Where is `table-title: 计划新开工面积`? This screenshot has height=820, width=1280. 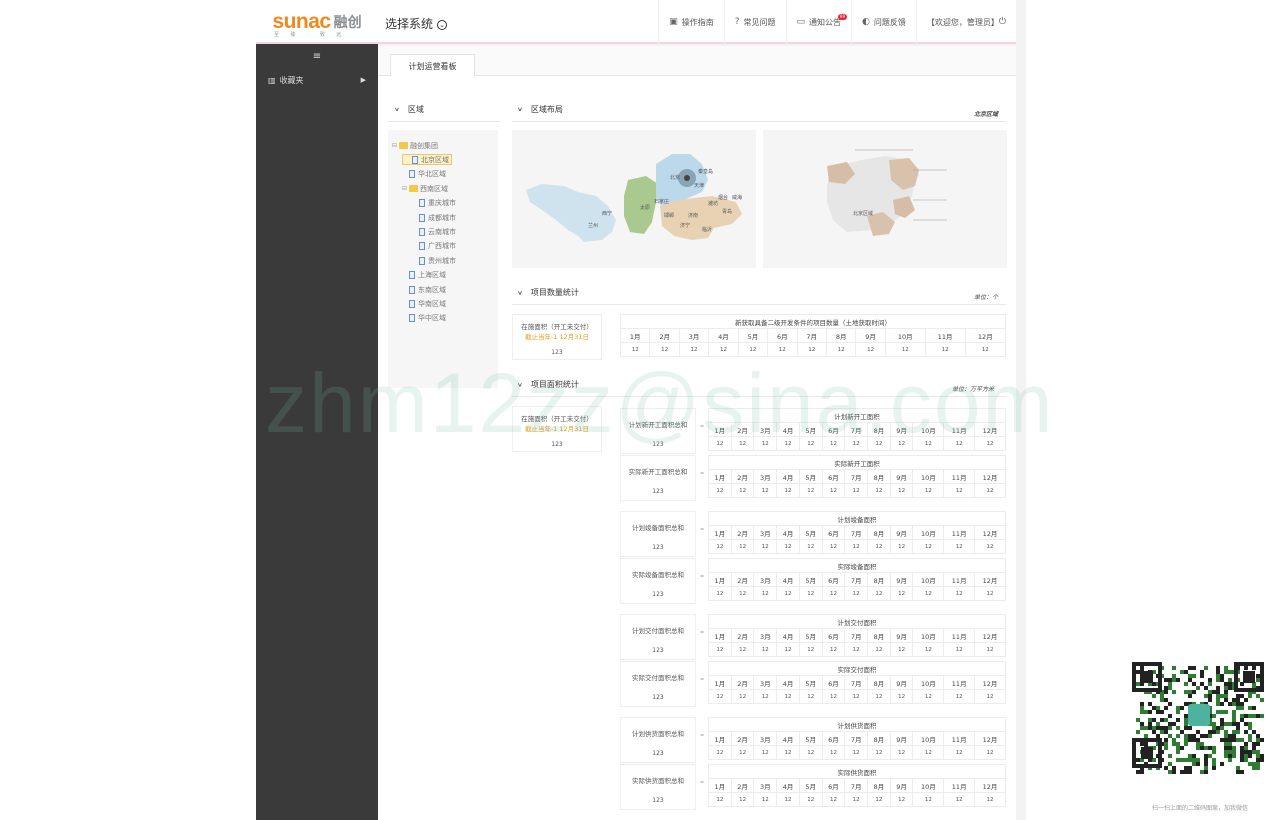 table-title: 计划新开工面积 is located at coordinates (857, 415).